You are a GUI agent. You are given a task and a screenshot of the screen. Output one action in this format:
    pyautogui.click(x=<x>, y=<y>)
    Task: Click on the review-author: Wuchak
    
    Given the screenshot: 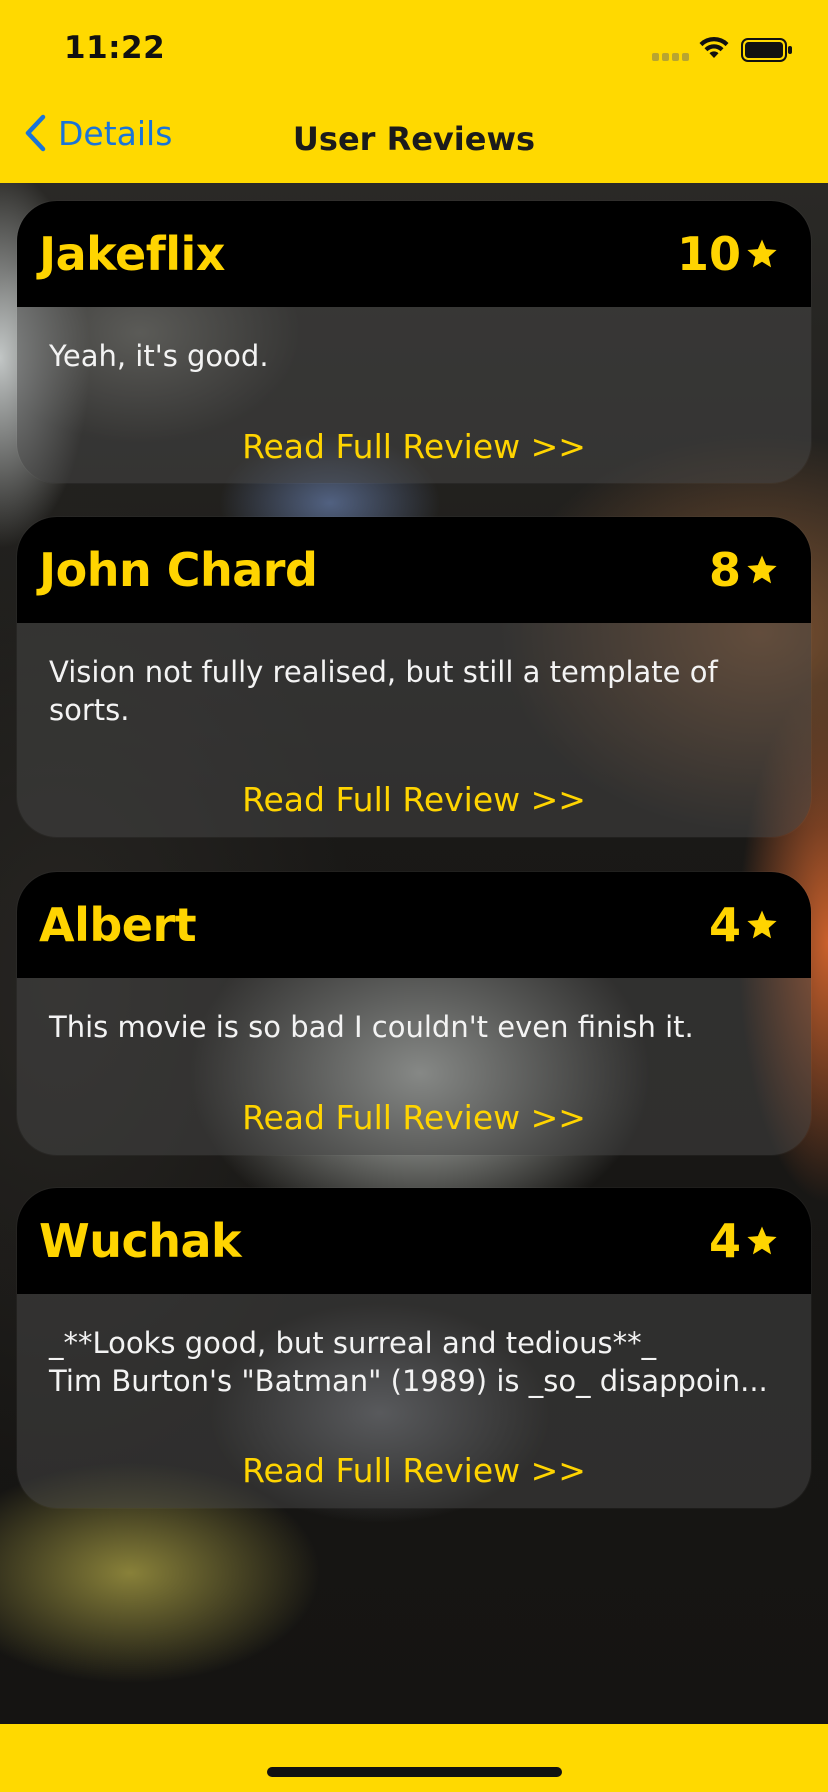 What is the action you would take?
    pyautogui.click(x=140, y=1241)
    